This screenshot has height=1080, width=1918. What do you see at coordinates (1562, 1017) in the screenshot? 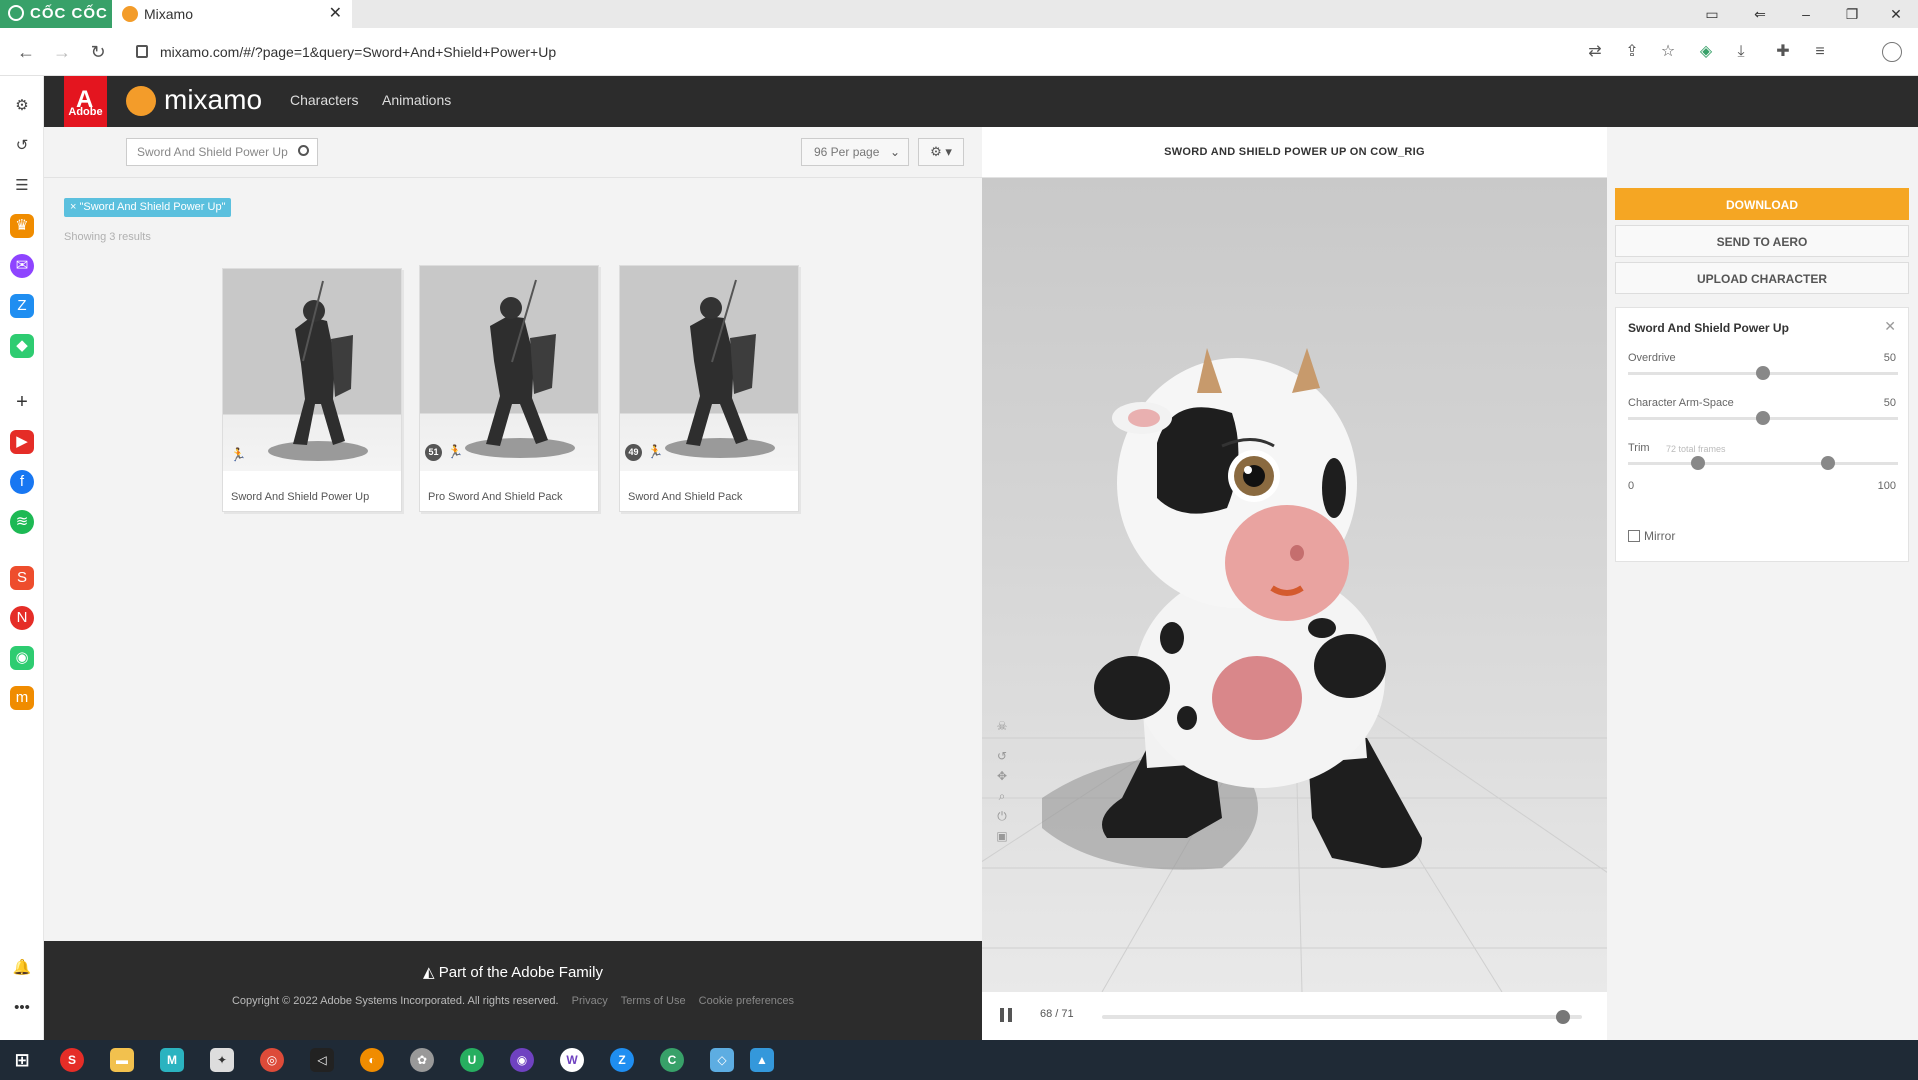
I see `timeline-scrubber` at bounding box center [1562, 1017].